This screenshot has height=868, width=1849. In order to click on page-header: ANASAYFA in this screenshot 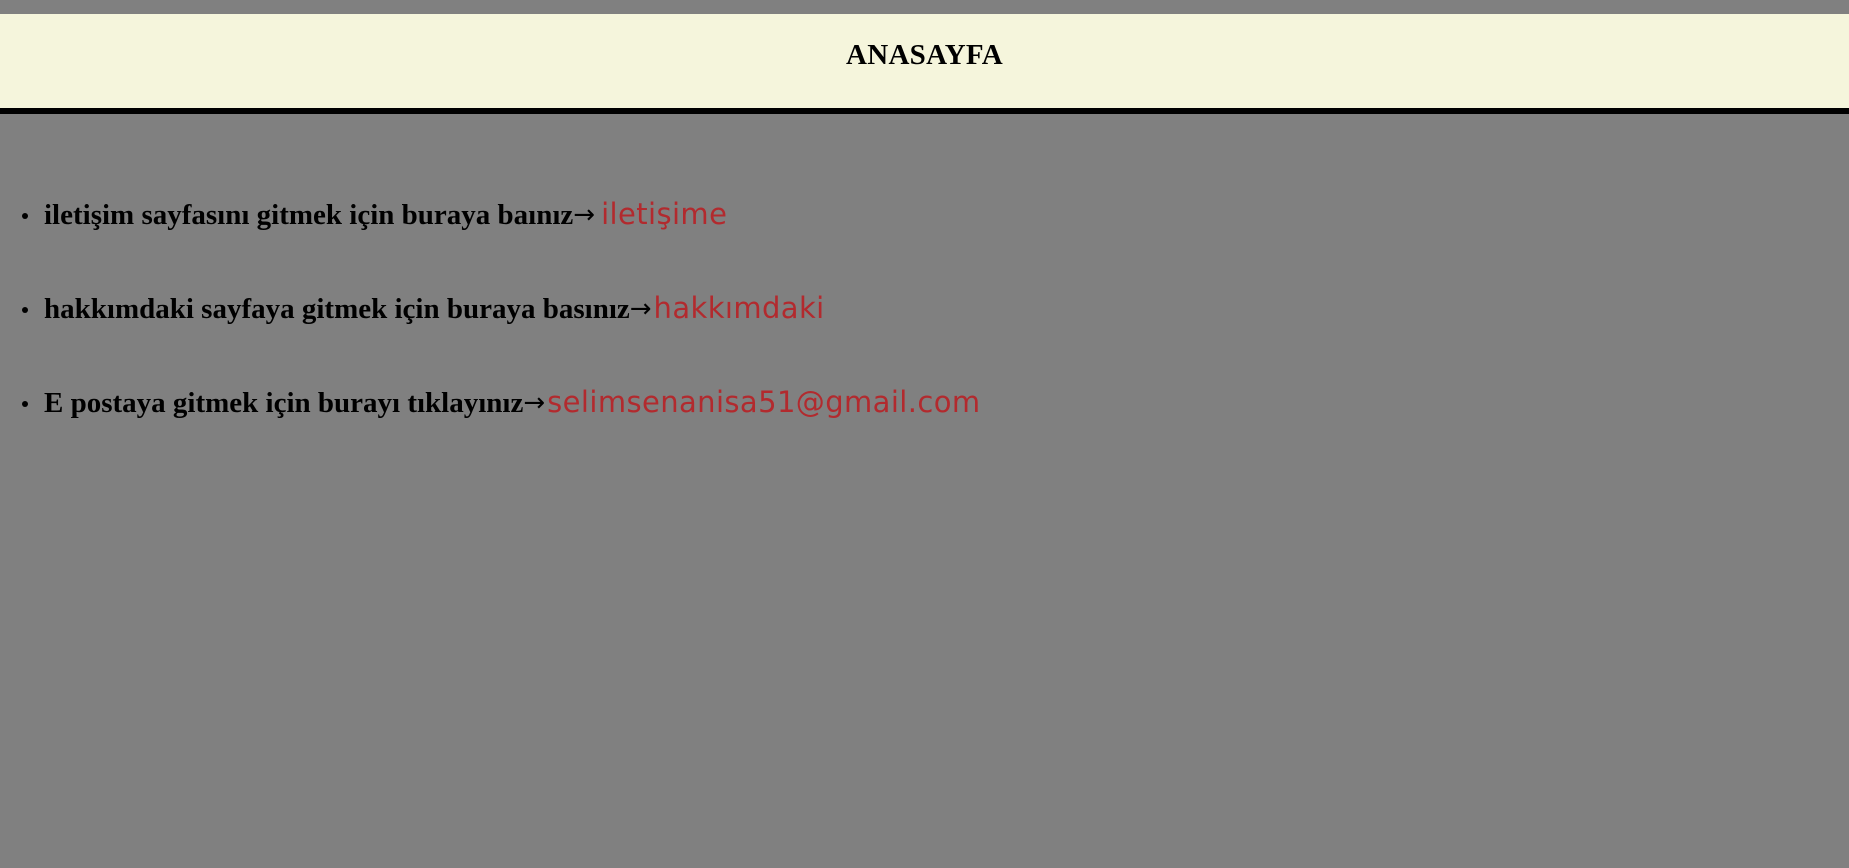, I will do `click(924, 64)`.